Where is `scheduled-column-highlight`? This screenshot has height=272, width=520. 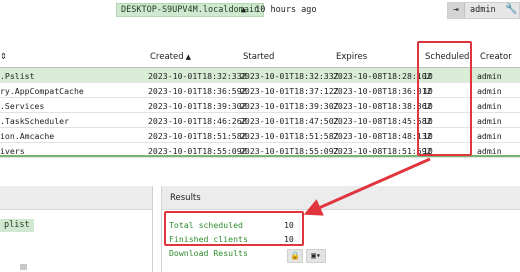 scheduled-column-highlight is located at coordinates (444, 98).